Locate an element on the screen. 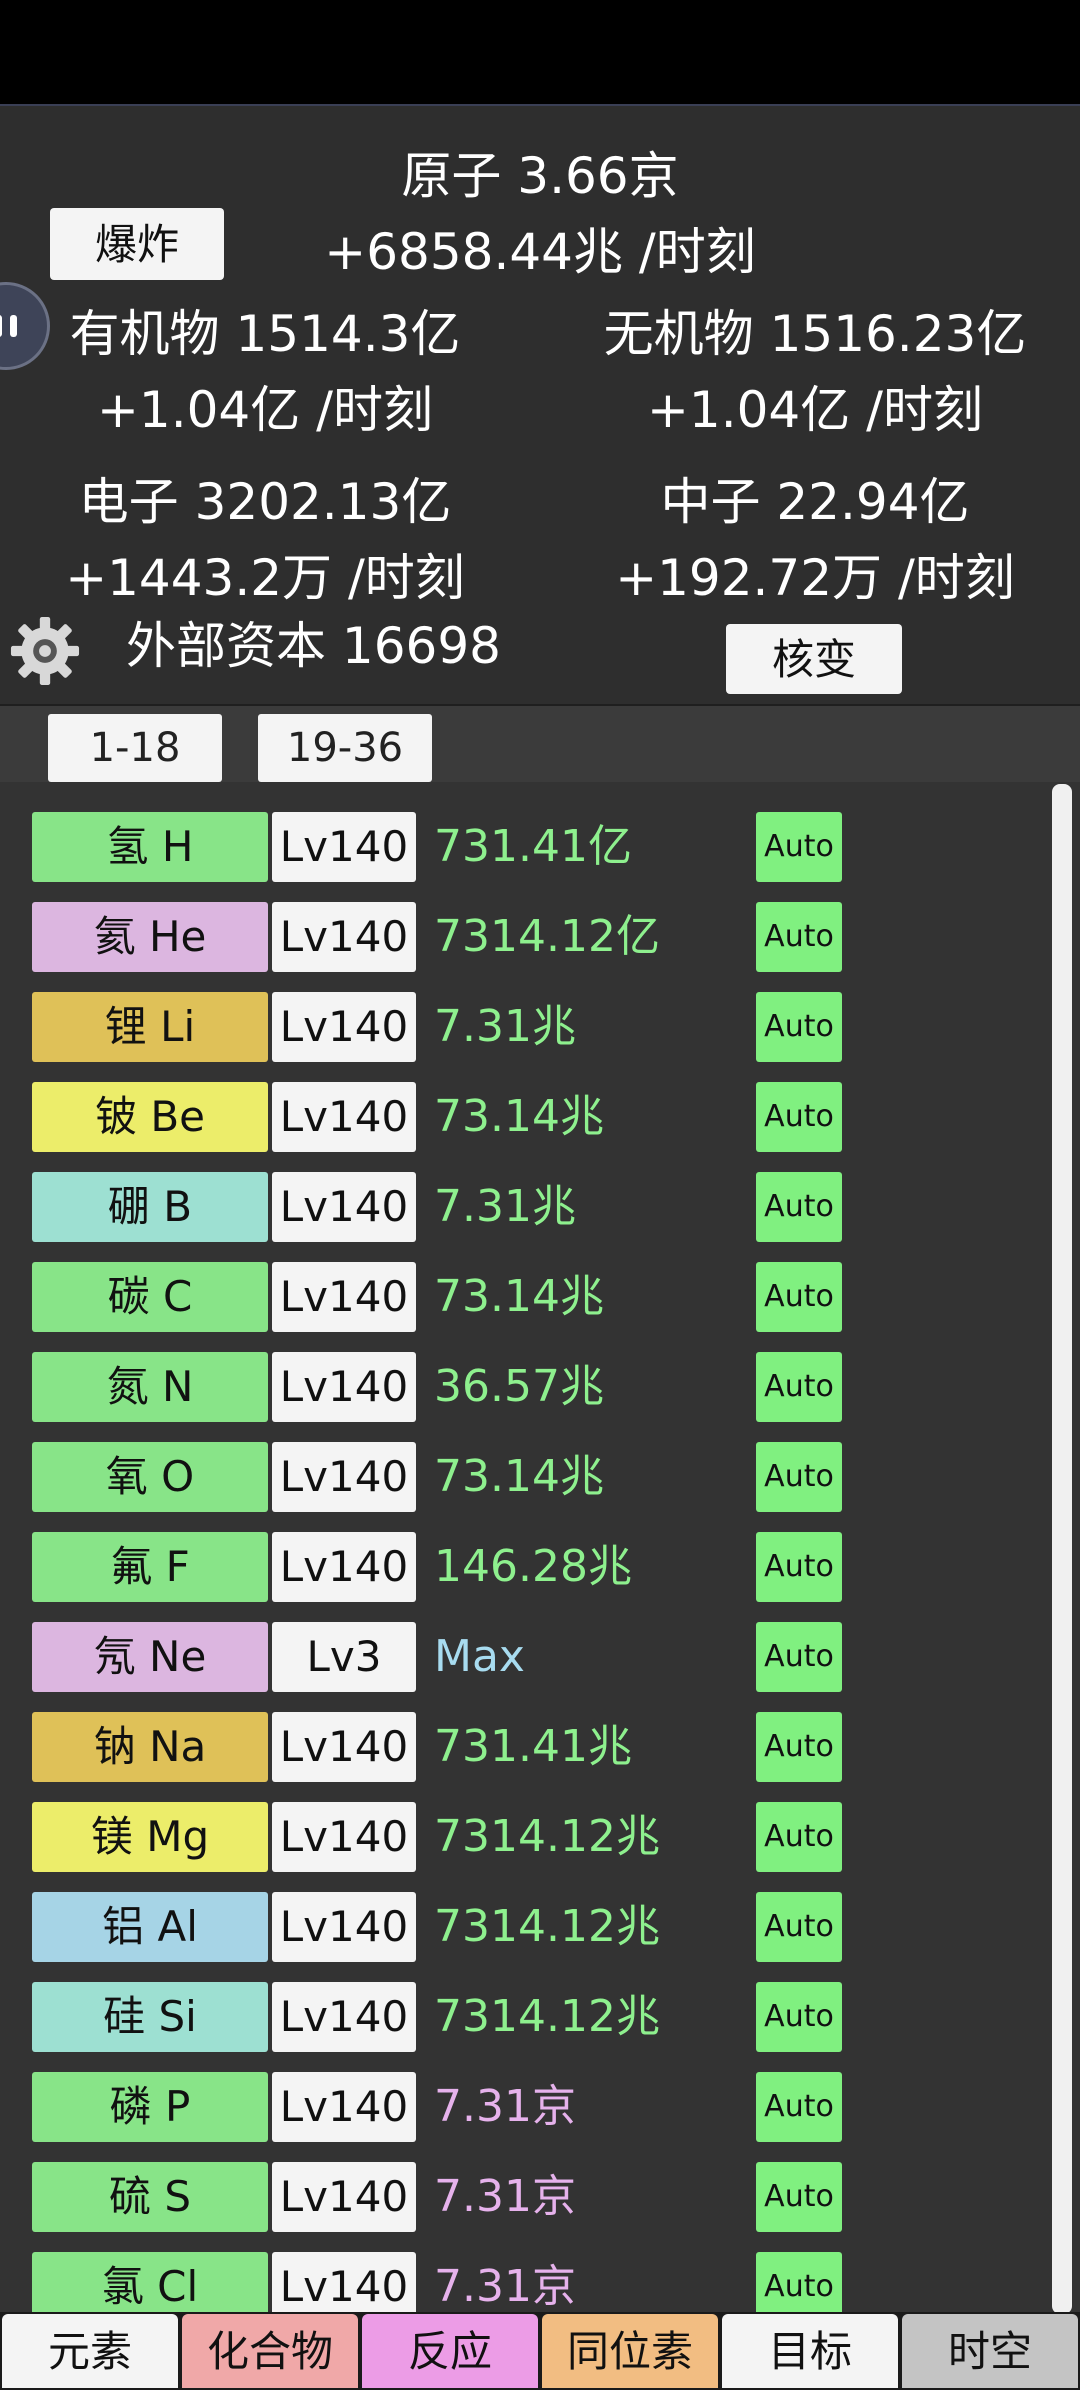 The width and height of the screenshot is (1080, 2390). element-name-button: 氖 Ne is located at coordinates (150, 1657).